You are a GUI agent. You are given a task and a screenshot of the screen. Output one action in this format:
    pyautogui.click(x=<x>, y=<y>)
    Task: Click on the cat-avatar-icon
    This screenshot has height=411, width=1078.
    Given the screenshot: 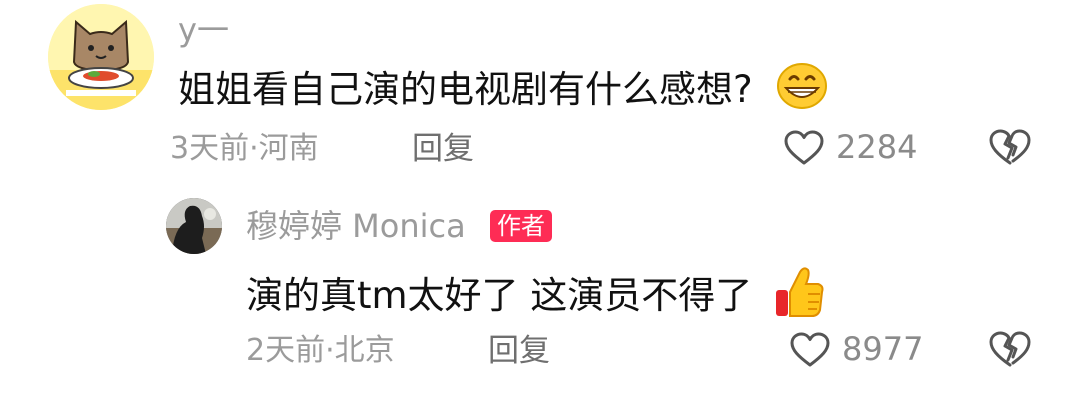 What is the action you would take?
    pyautogui.click(x=101, y=57)
    